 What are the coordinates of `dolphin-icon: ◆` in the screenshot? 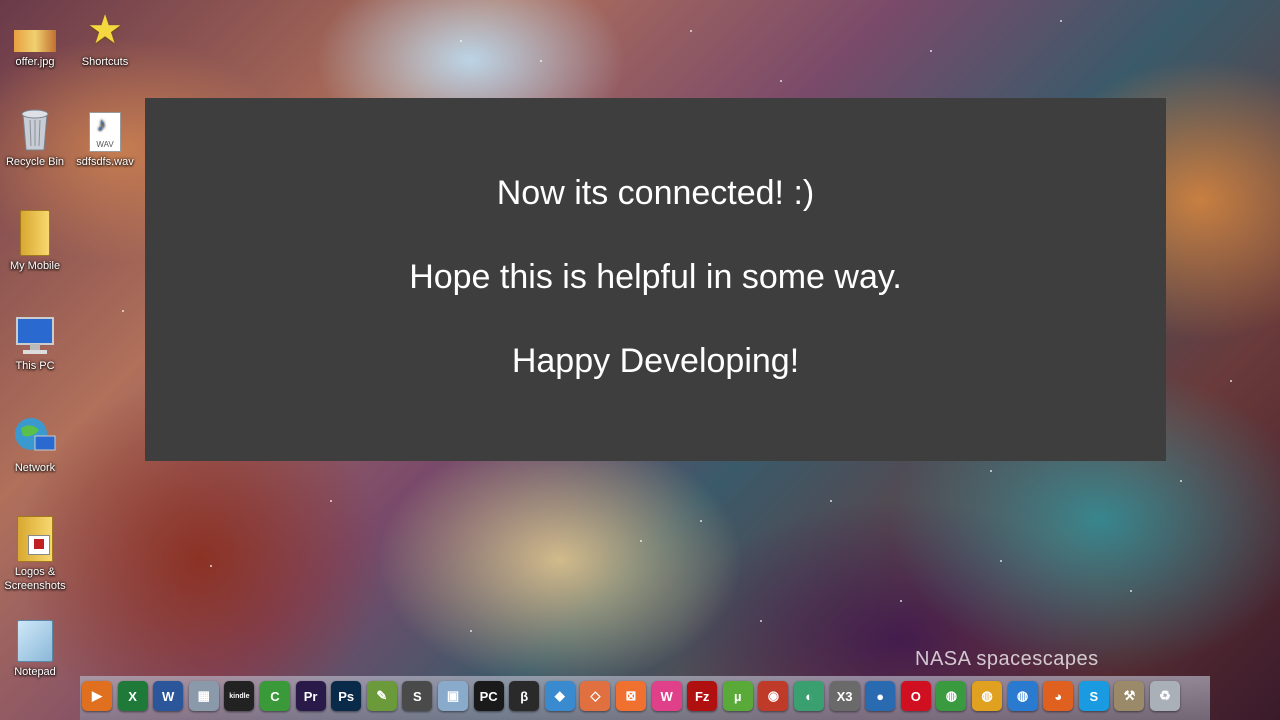 It's located at (559, 696).